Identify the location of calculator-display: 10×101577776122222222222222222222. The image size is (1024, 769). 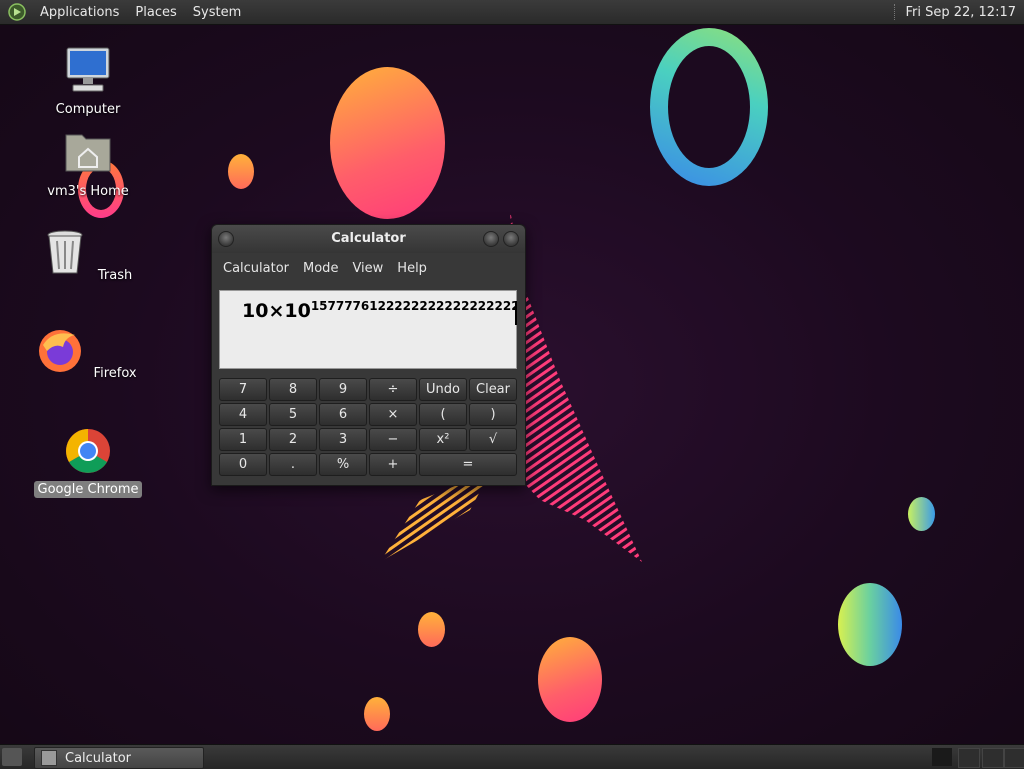
(368, 329).